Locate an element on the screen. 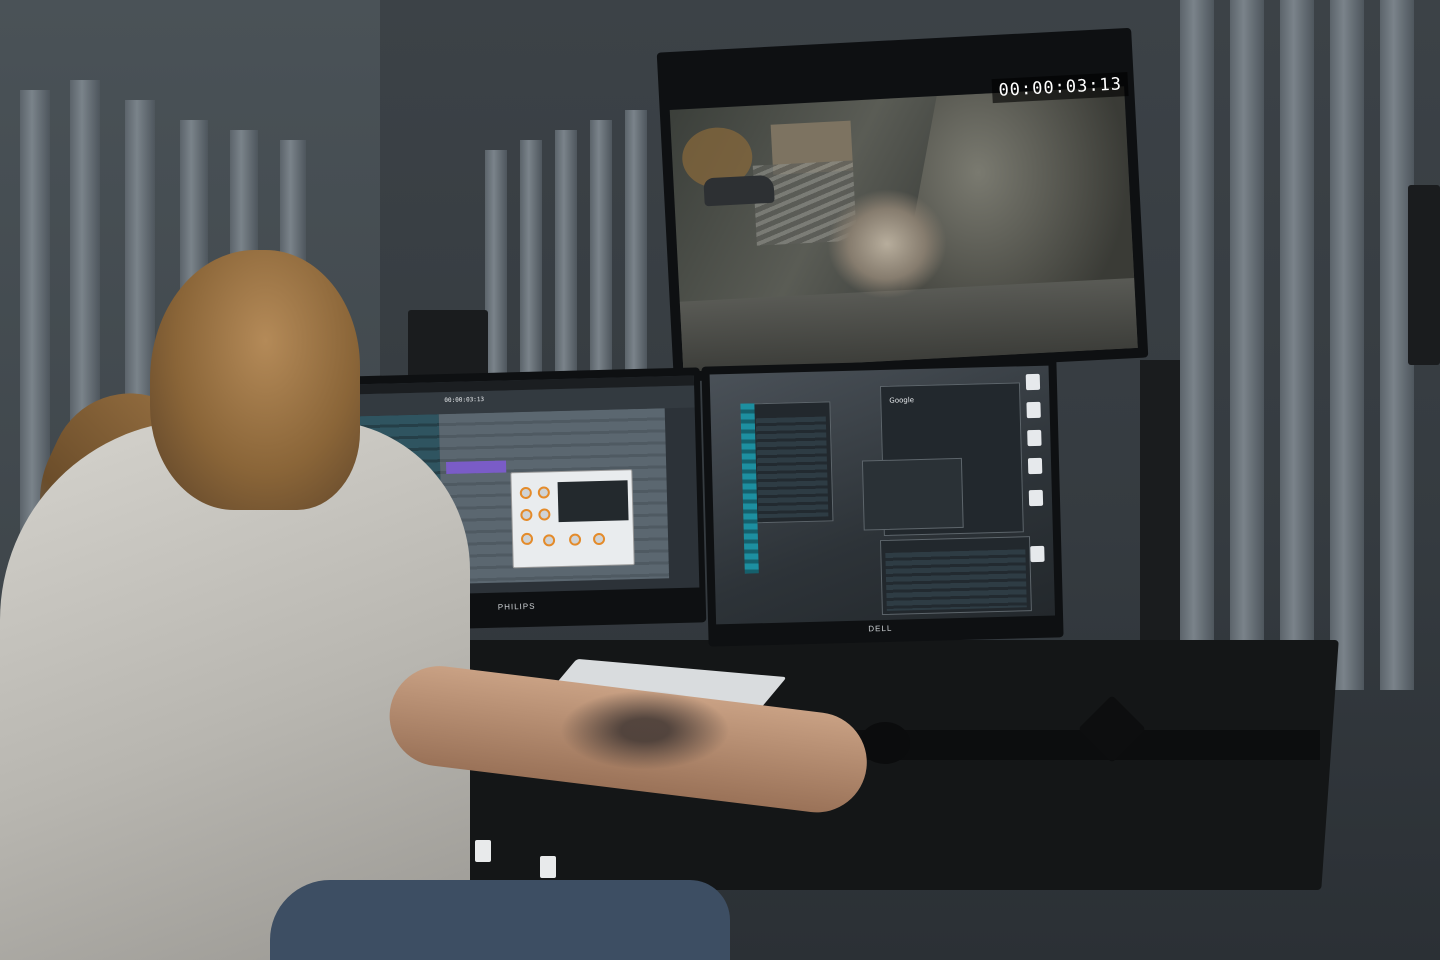 This screenshot has height=960, width=1440. file-list-window is located at coordinates (955, 576).